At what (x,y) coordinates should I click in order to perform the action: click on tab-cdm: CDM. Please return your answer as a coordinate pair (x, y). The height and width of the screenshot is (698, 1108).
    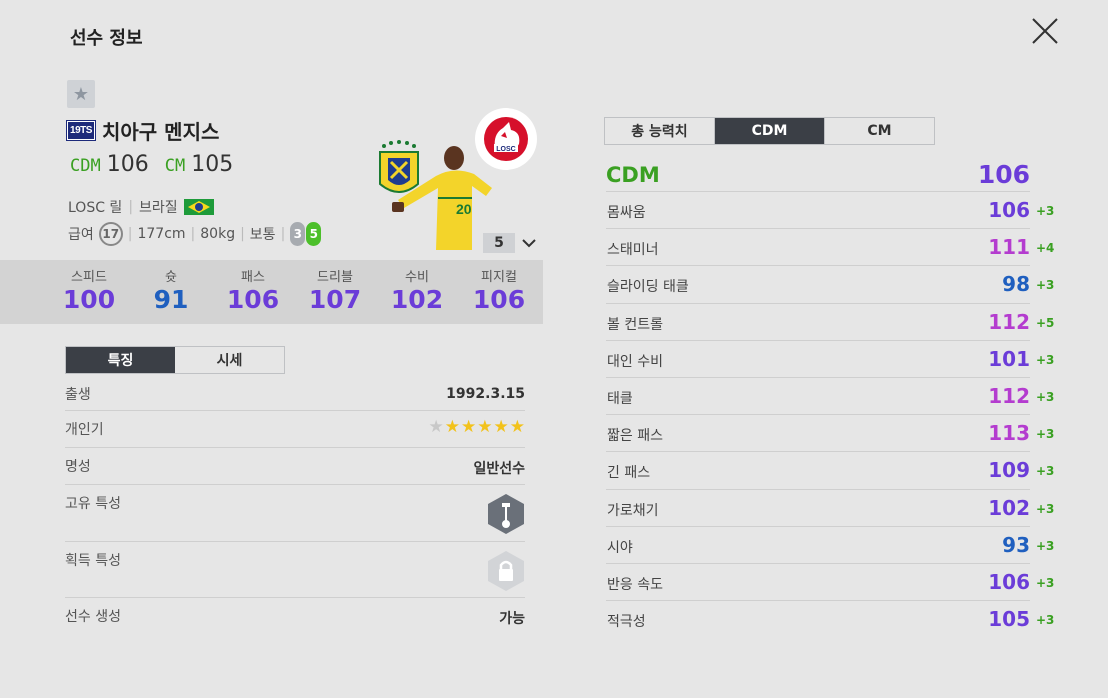
    Looking at the image, I should click on (770, 131).